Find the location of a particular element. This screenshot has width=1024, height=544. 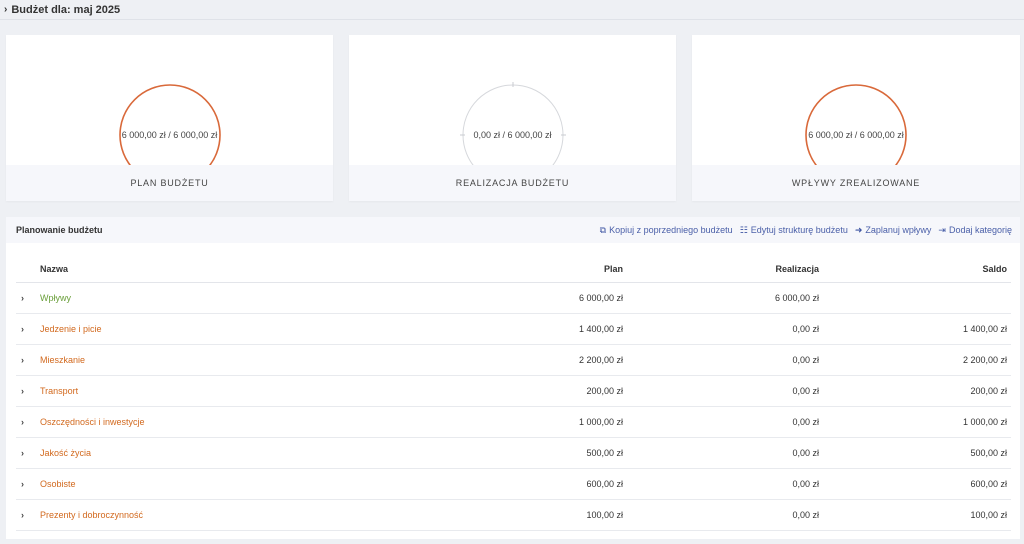

action-label: Edytuj strukturę budżetu is located at coordinates (799, 230).